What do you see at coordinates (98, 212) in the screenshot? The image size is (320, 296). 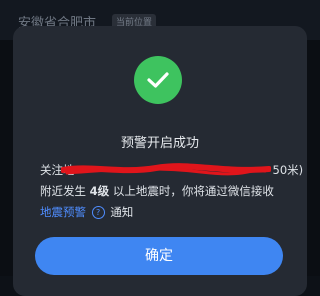 I see `help-icon: ?` at bounding box center [98, 212].